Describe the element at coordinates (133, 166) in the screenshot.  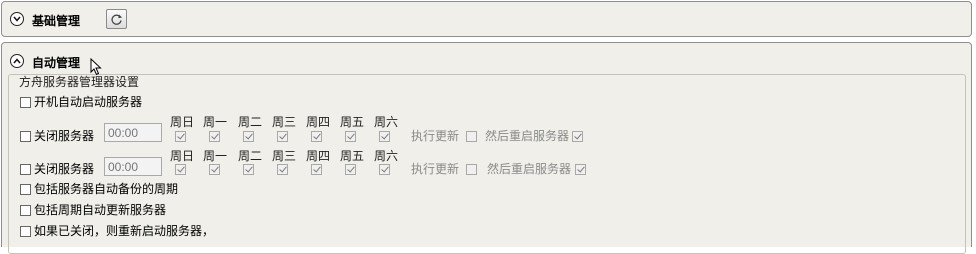
I see `shutdown-2-time-input` at that location.